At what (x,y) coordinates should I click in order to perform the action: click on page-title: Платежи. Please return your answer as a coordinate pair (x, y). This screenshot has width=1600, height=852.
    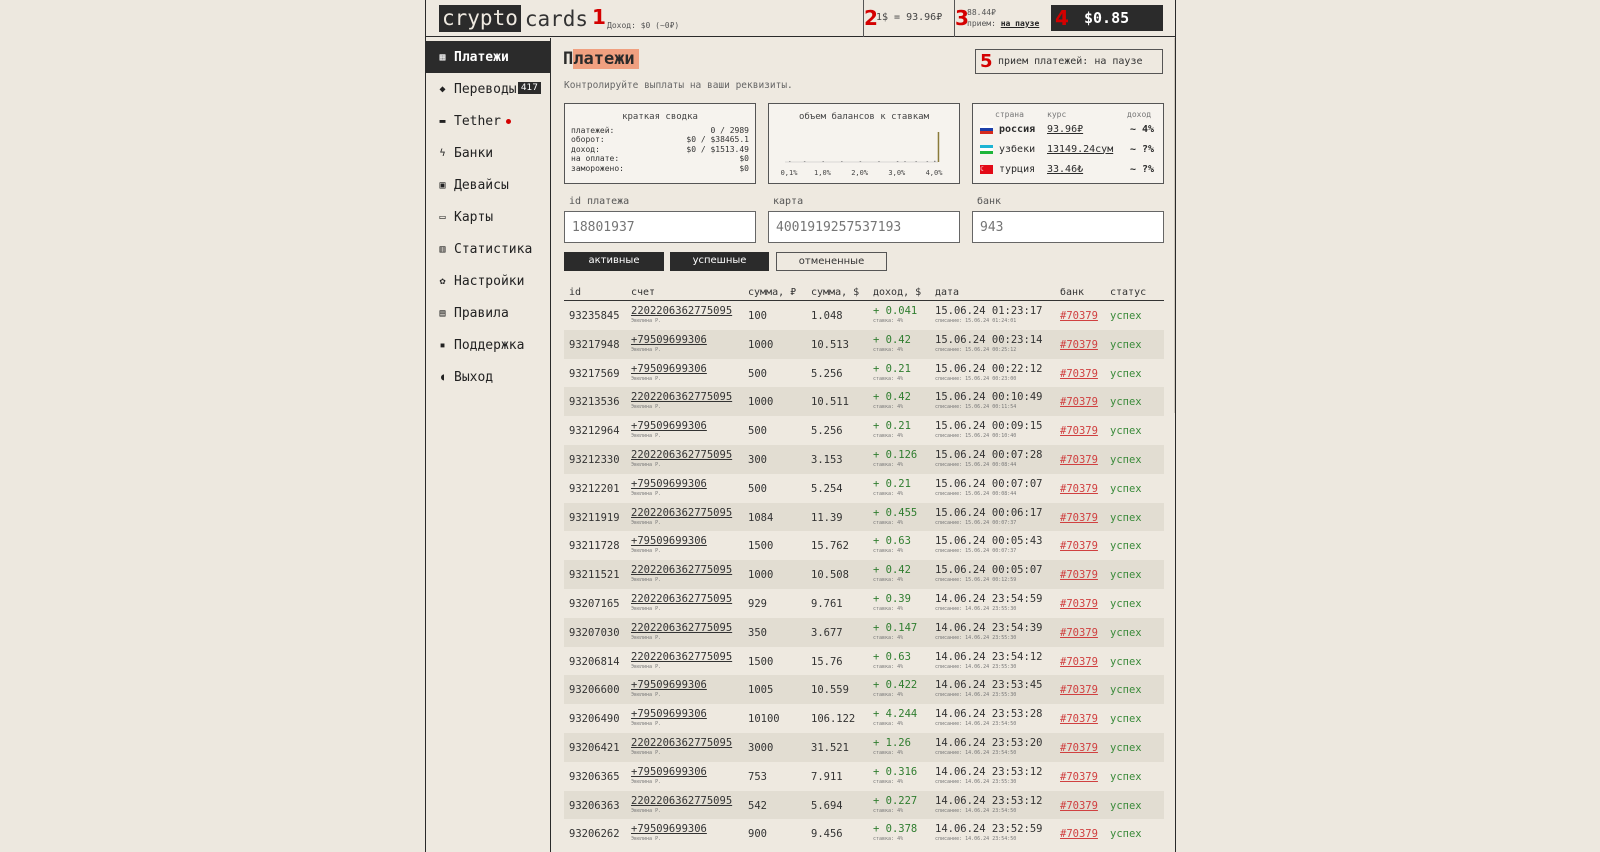
    Looking at the image, I should click on (601, 59).